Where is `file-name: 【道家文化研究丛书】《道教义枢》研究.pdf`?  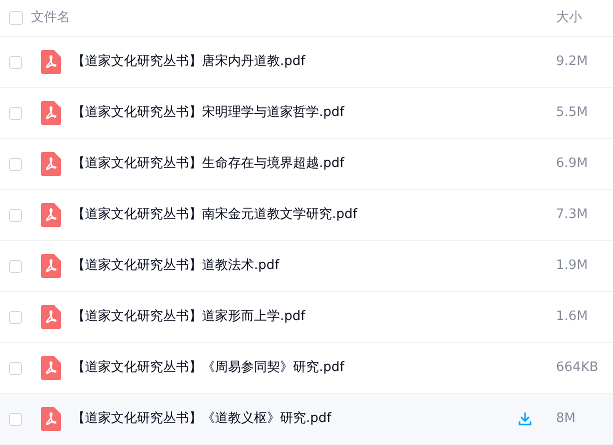
file-name: 【道家文化研究丛书】《道教义枢》研究.pdf is located at coordinates (295, 419).